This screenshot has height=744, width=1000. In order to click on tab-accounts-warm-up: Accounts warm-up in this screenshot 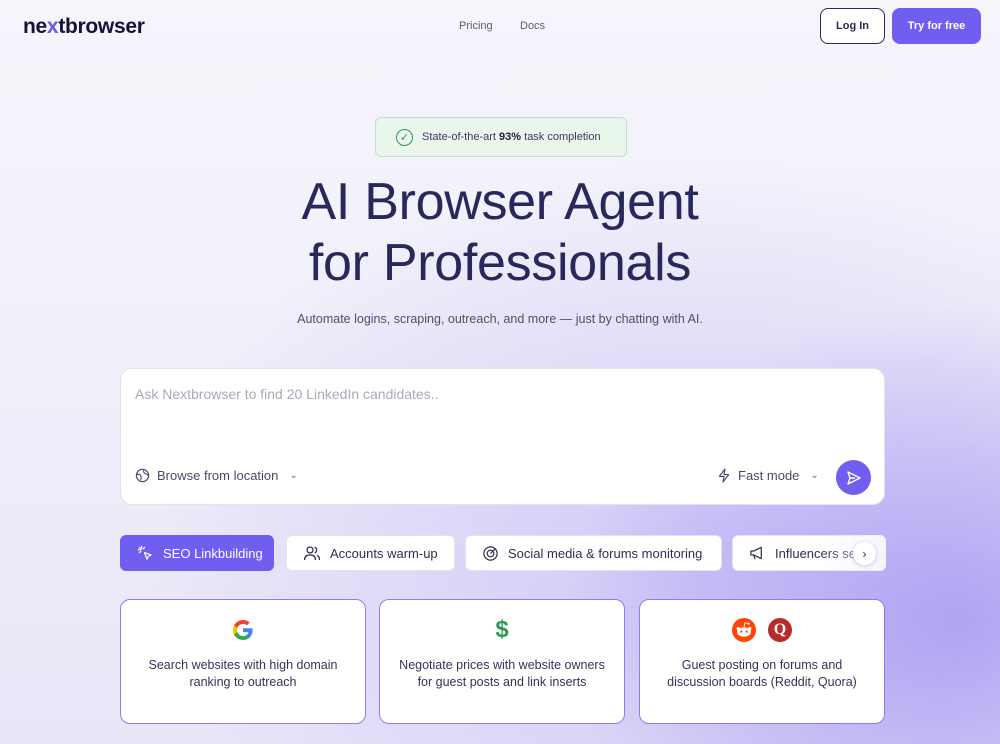, I will do `click(370, 553)`.